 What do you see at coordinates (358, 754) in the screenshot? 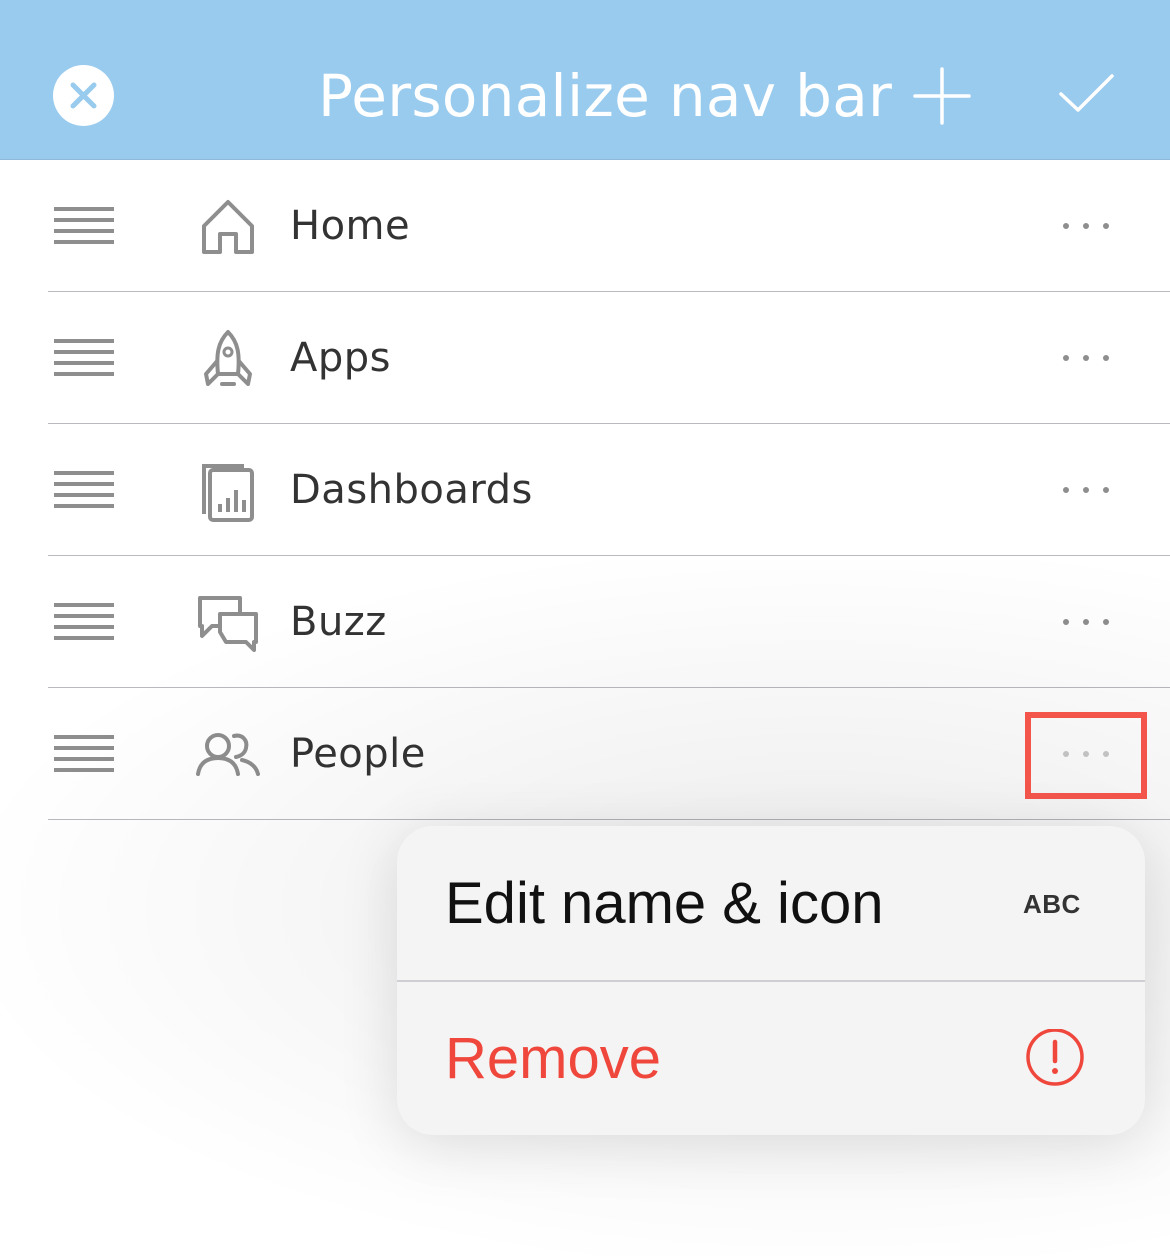
I see `nav-item-label: People` at bounding box center [358, 754].